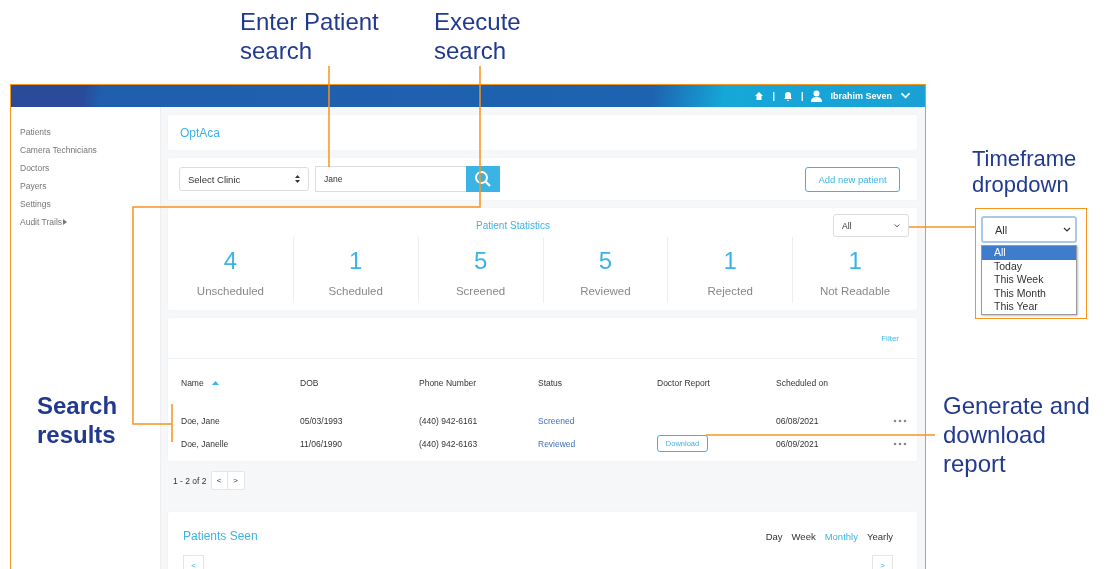 This screenshot has height=569, width=1115. Describe the element at coordinates (730, 291) in the screenshot. I see `stat-label: Rejected` at that location.